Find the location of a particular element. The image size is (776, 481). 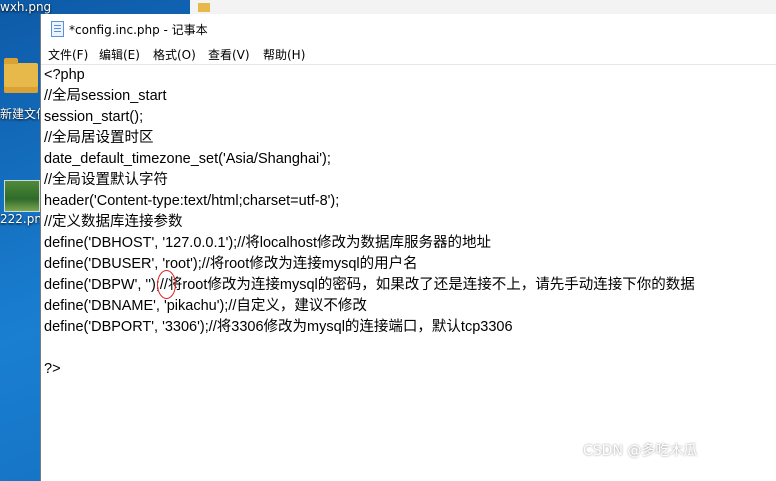

desktop-image-icon: 222.pn is located at coordinates (21, 203).